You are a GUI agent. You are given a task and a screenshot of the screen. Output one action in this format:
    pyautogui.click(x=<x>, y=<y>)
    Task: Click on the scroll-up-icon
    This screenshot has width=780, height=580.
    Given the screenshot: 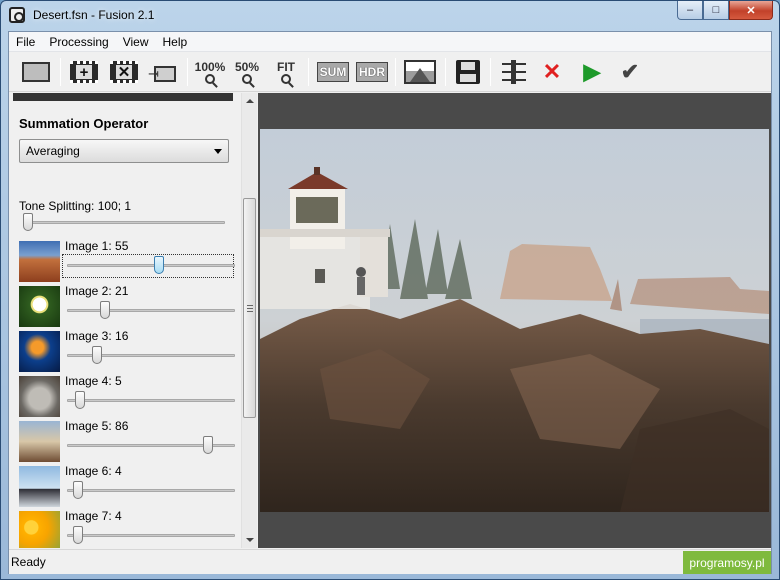 What is the action you would take?
    pyautogui.click(x=250, y=101)
    